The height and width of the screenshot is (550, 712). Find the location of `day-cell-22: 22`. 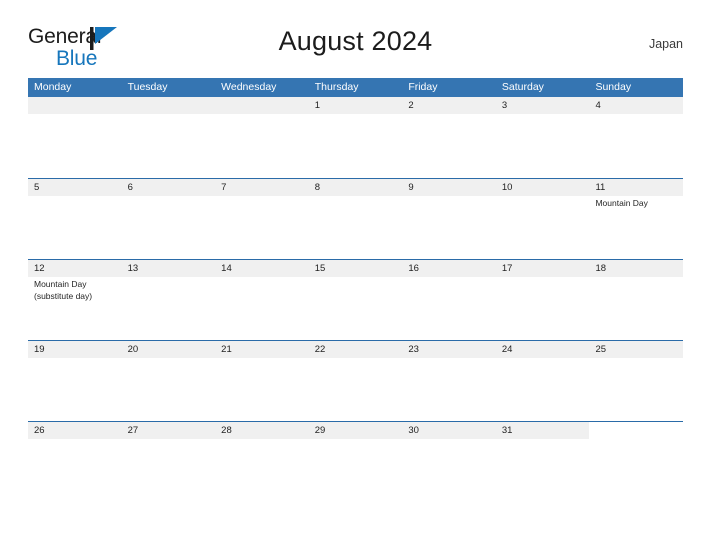

day-cell-22: 22 is located at coordinates (356, 381).